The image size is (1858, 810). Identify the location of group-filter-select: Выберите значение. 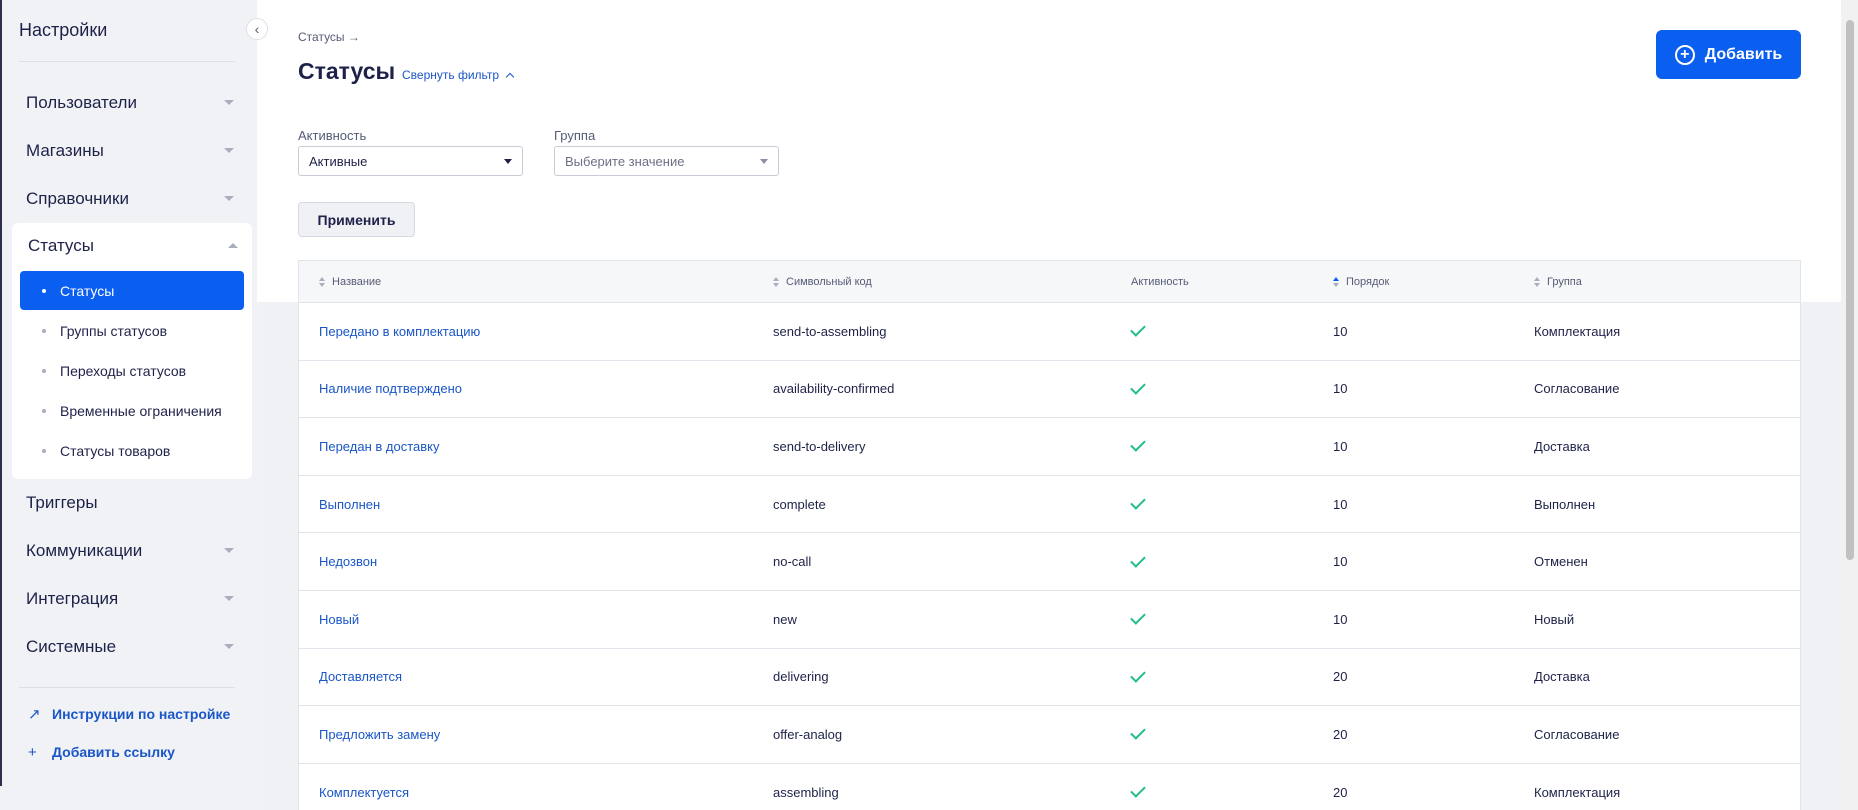
(666, 161).